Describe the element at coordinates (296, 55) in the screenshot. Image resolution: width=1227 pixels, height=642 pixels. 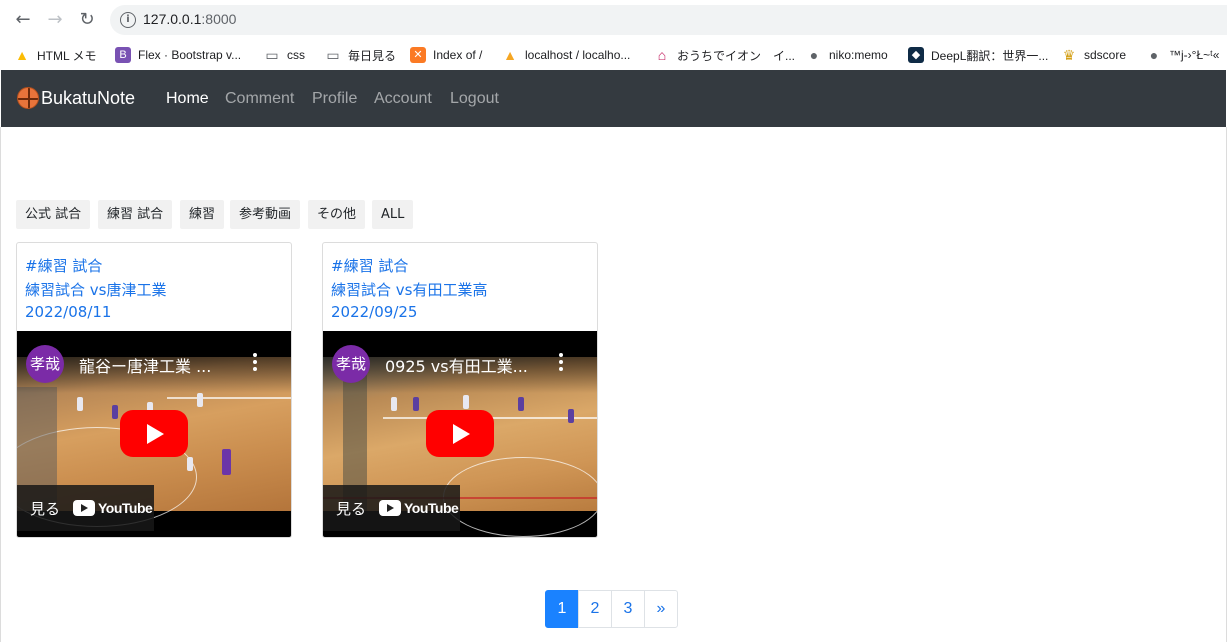
I see `bookmark-label: css` at that location.